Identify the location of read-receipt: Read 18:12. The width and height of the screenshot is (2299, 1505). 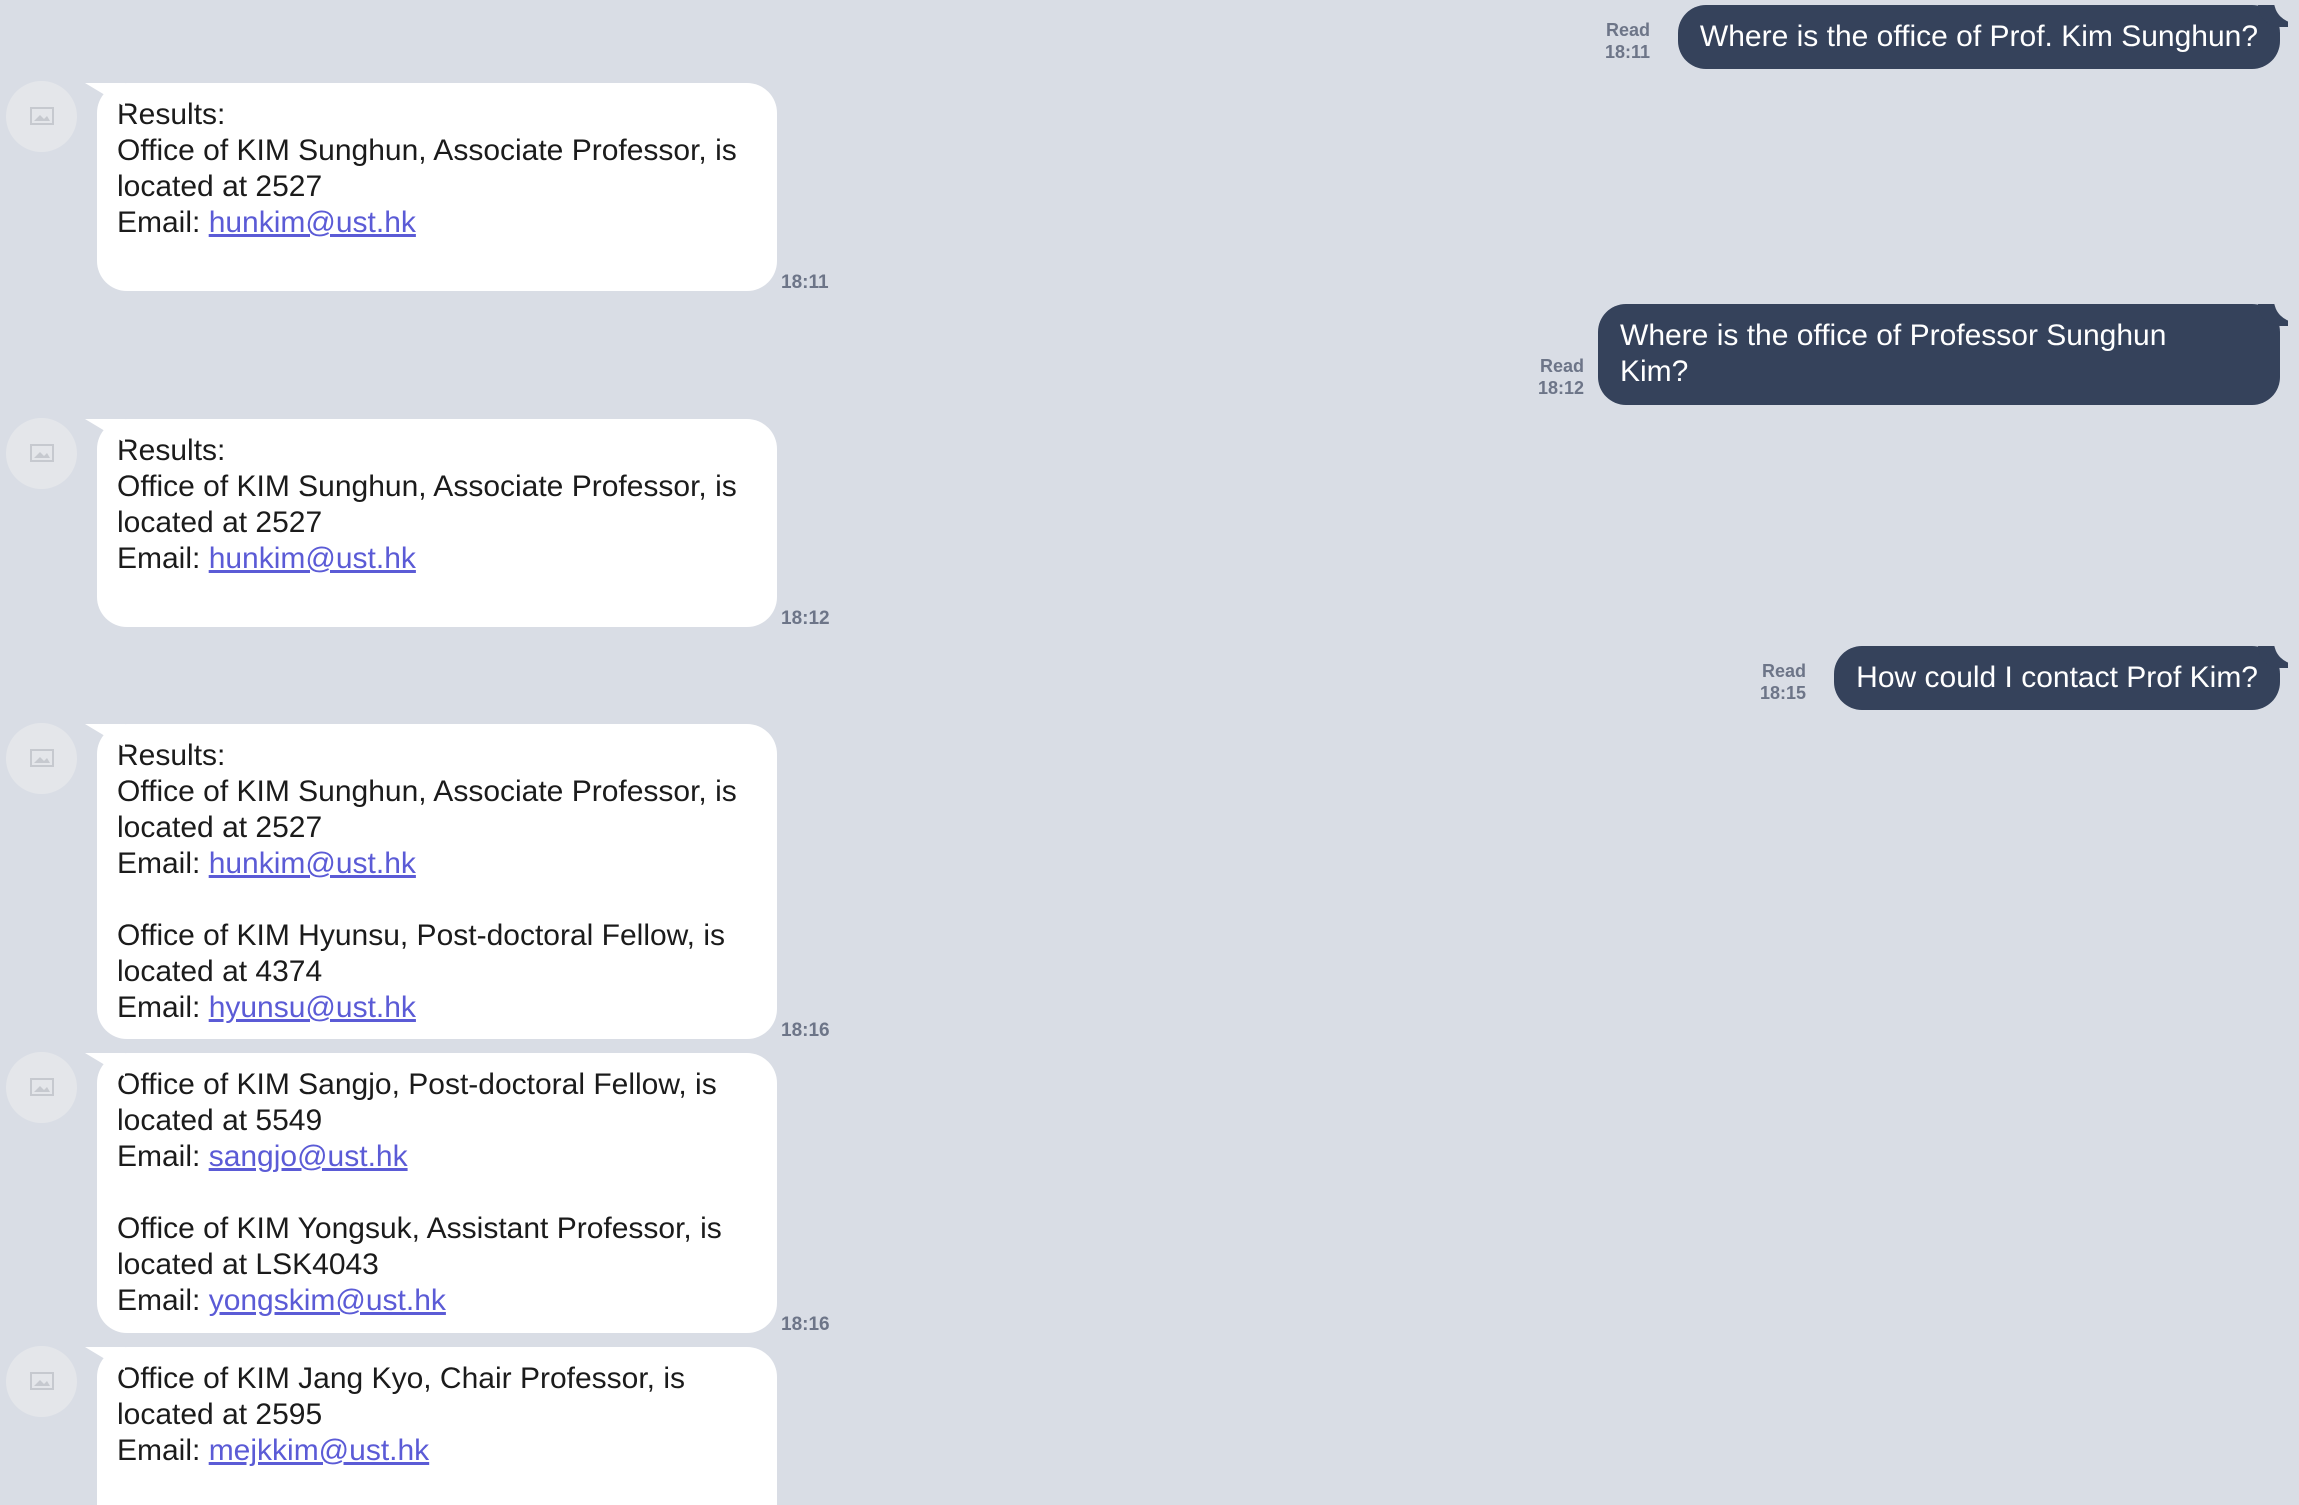
(1549, 377).